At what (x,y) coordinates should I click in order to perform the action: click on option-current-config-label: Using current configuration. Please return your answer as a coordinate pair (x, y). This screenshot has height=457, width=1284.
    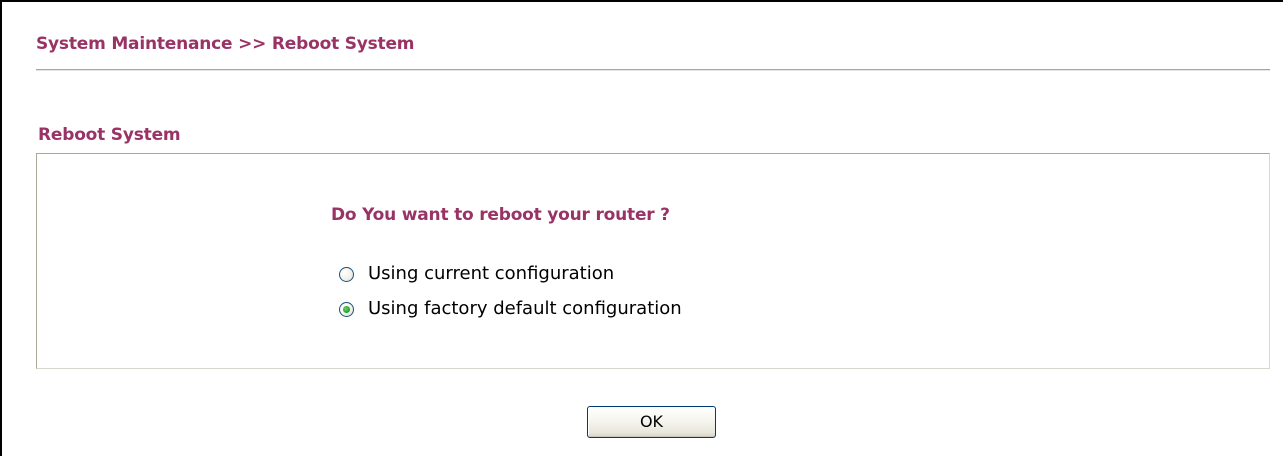
    Looking at the image, I should click on (491, 273).